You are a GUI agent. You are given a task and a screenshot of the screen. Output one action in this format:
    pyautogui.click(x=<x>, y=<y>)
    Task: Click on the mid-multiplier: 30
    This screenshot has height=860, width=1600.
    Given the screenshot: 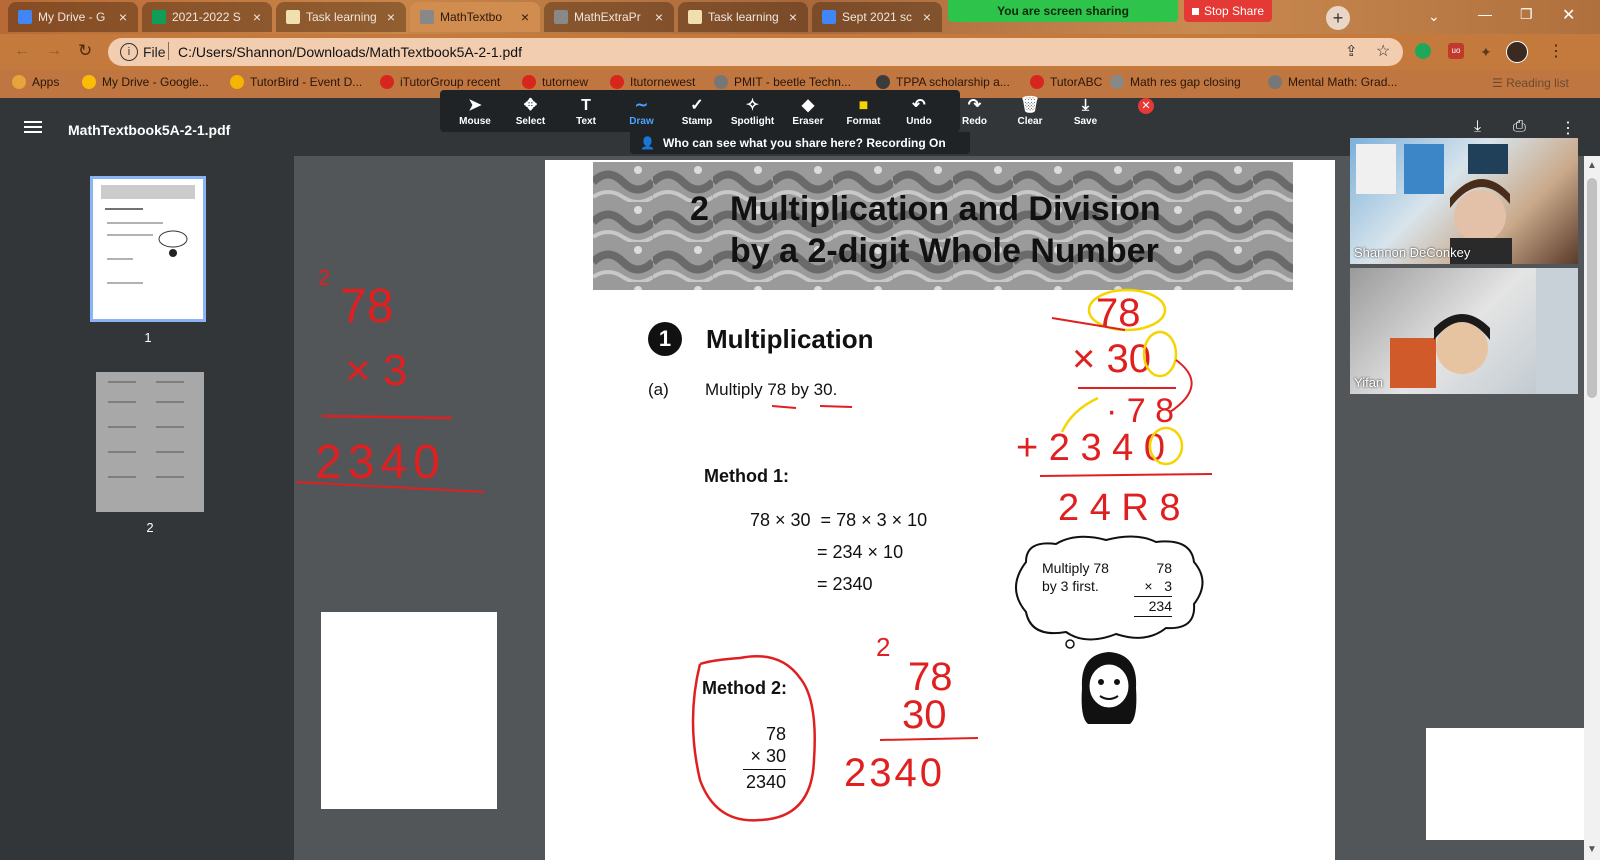 What is the action you would take?
    pyautogui.click(x=924, y=715)
    